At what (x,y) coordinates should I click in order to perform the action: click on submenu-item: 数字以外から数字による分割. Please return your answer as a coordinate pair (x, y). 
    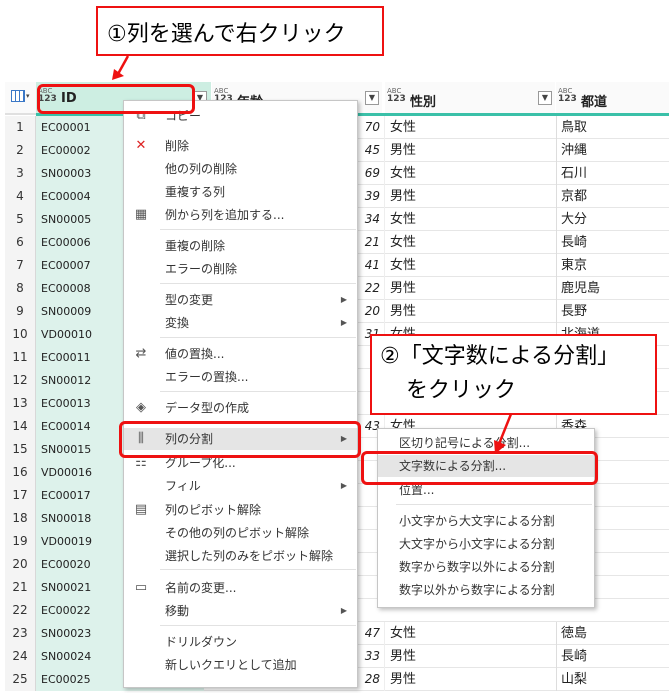
    Looking at the image, I should click on (486, 590).